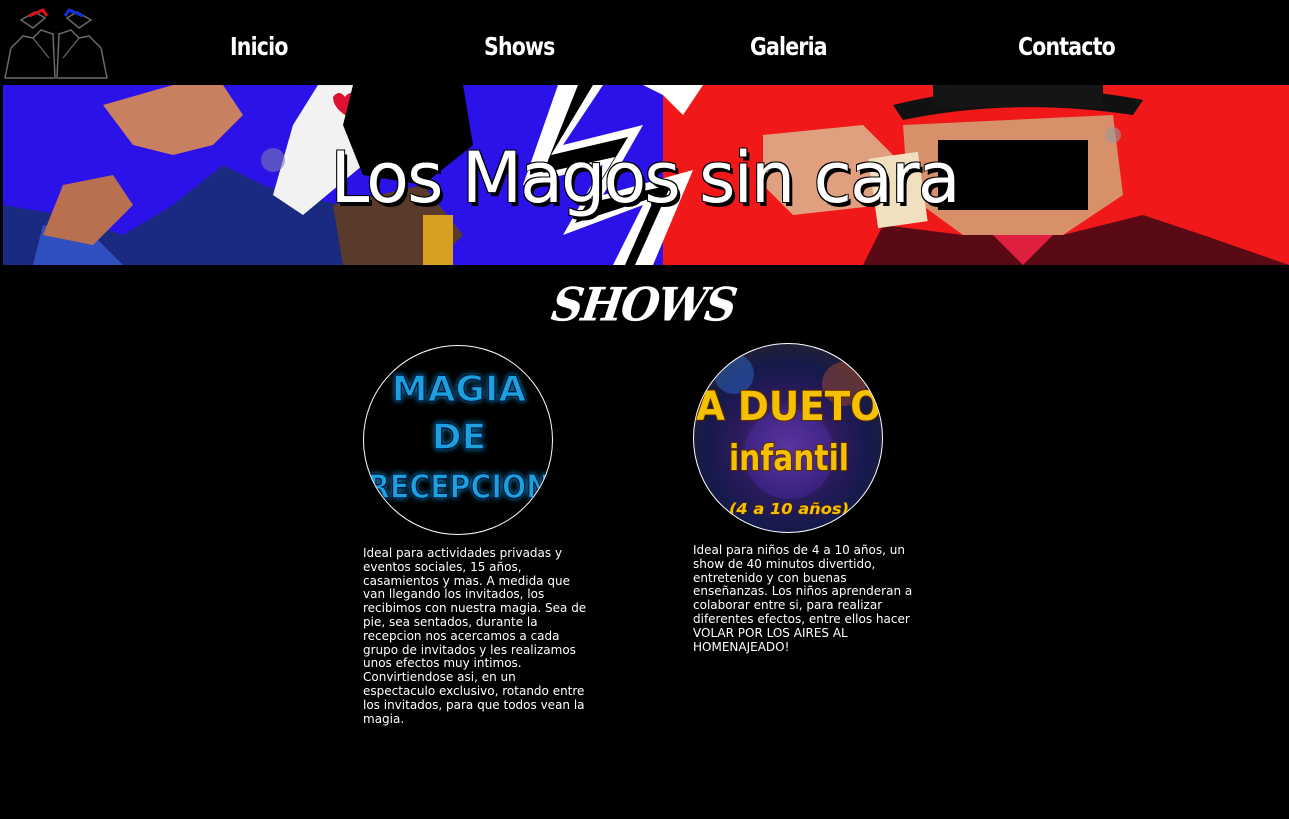  What do you see at coordinates (459, 486) in the screenshot?
I see `thumb-text-line-3: RECEPCION` at bounding box center [459, 486].